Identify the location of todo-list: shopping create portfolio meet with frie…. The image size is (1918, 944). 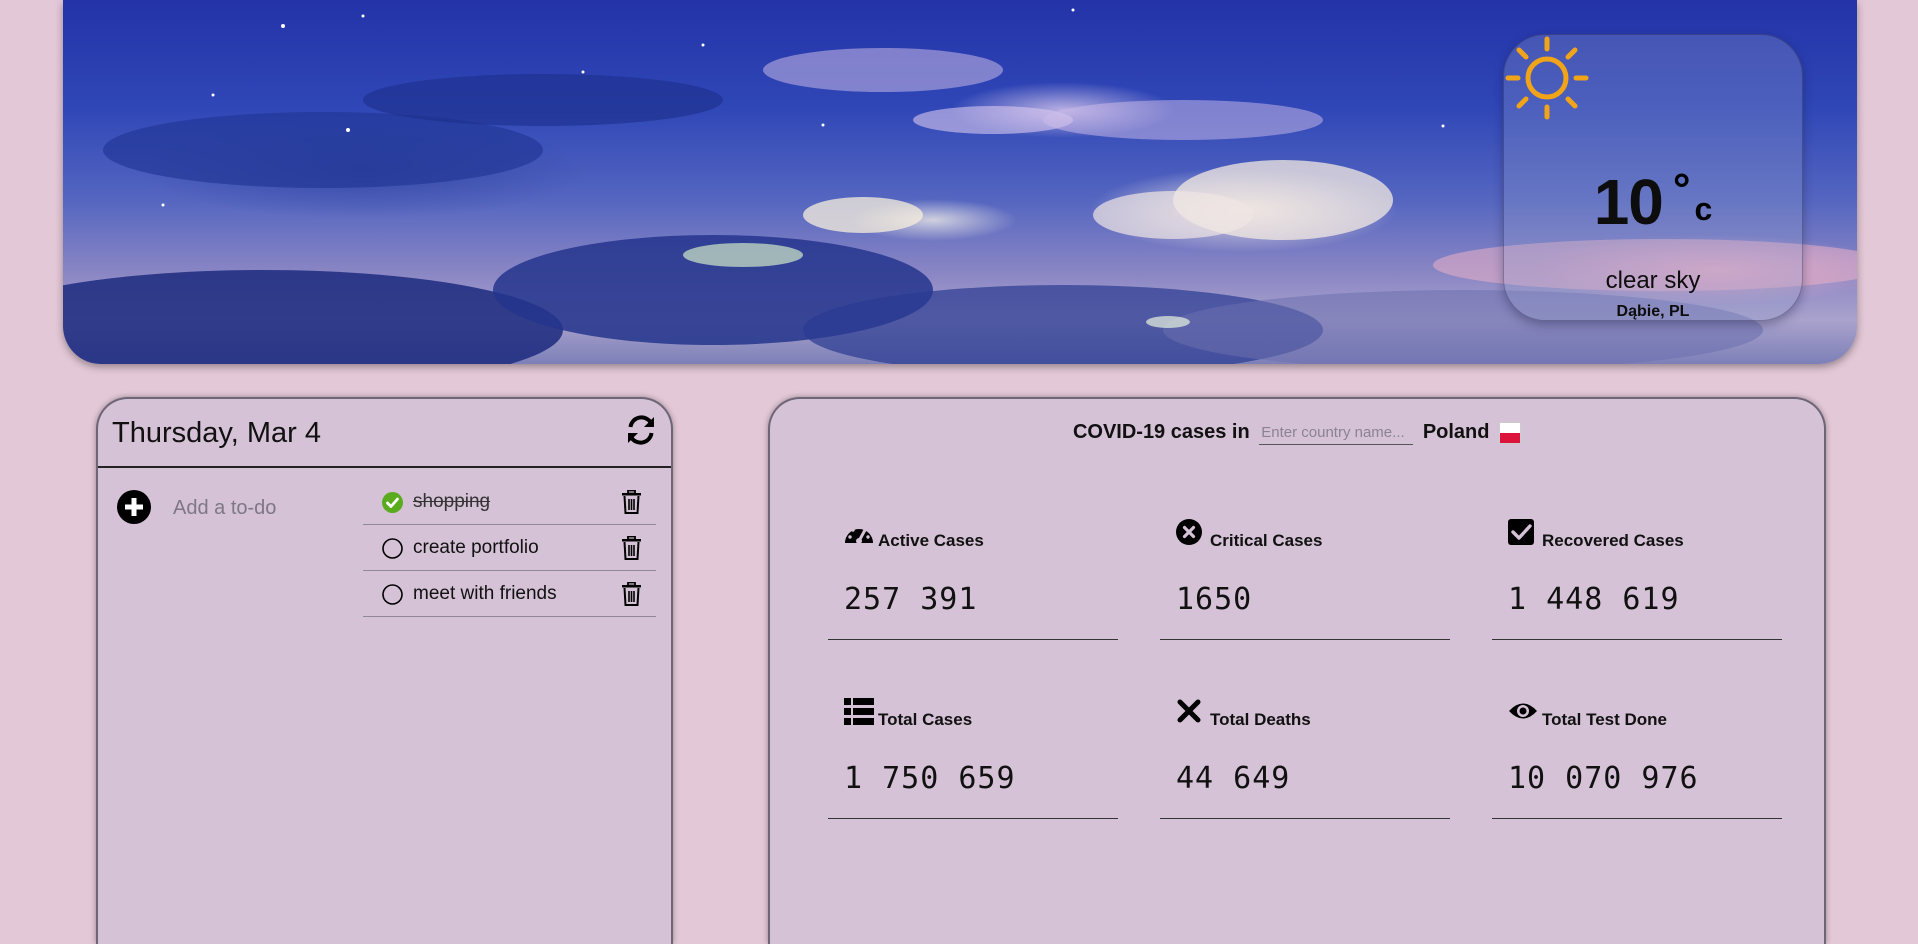
(509, 548).